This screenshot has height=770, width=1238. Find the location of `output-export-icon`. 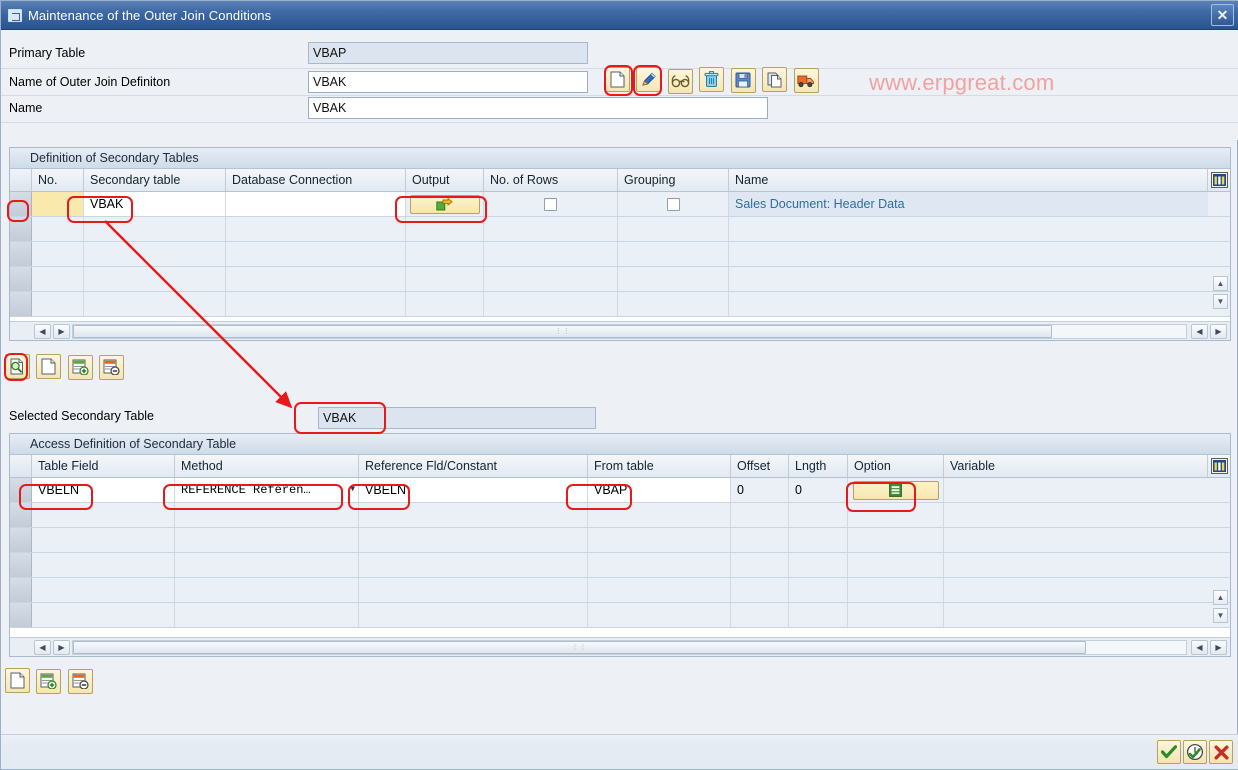

output-export-icon is located at coordinates (444, 204).